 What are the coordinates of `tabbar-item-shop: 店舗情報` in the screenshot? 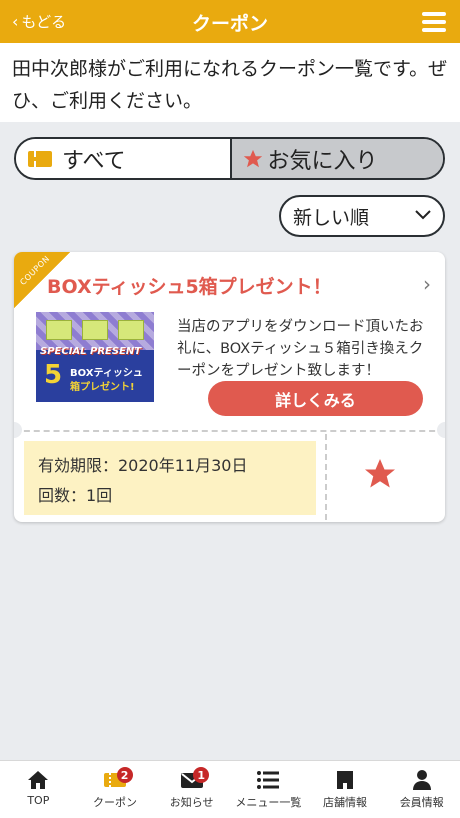 It's located at (345, 789).